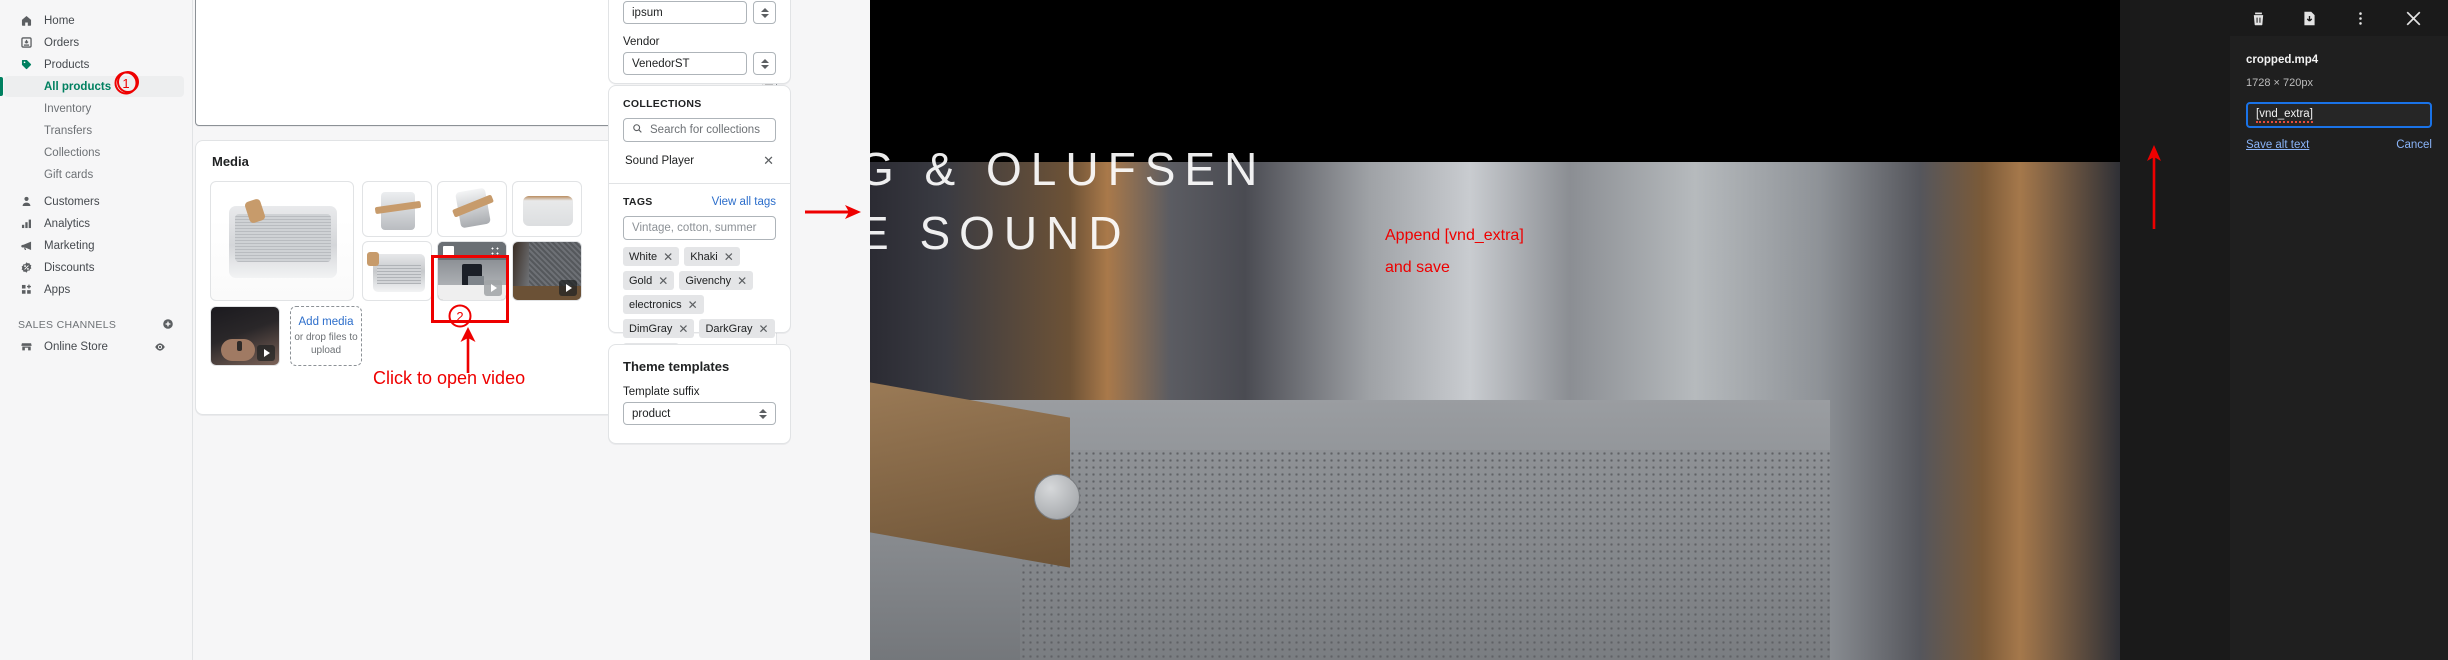  What do you see at coordinates (94, 64) in the screenshot?
I see `sidebar-item-products: Products` at bounding box center [94, 64].